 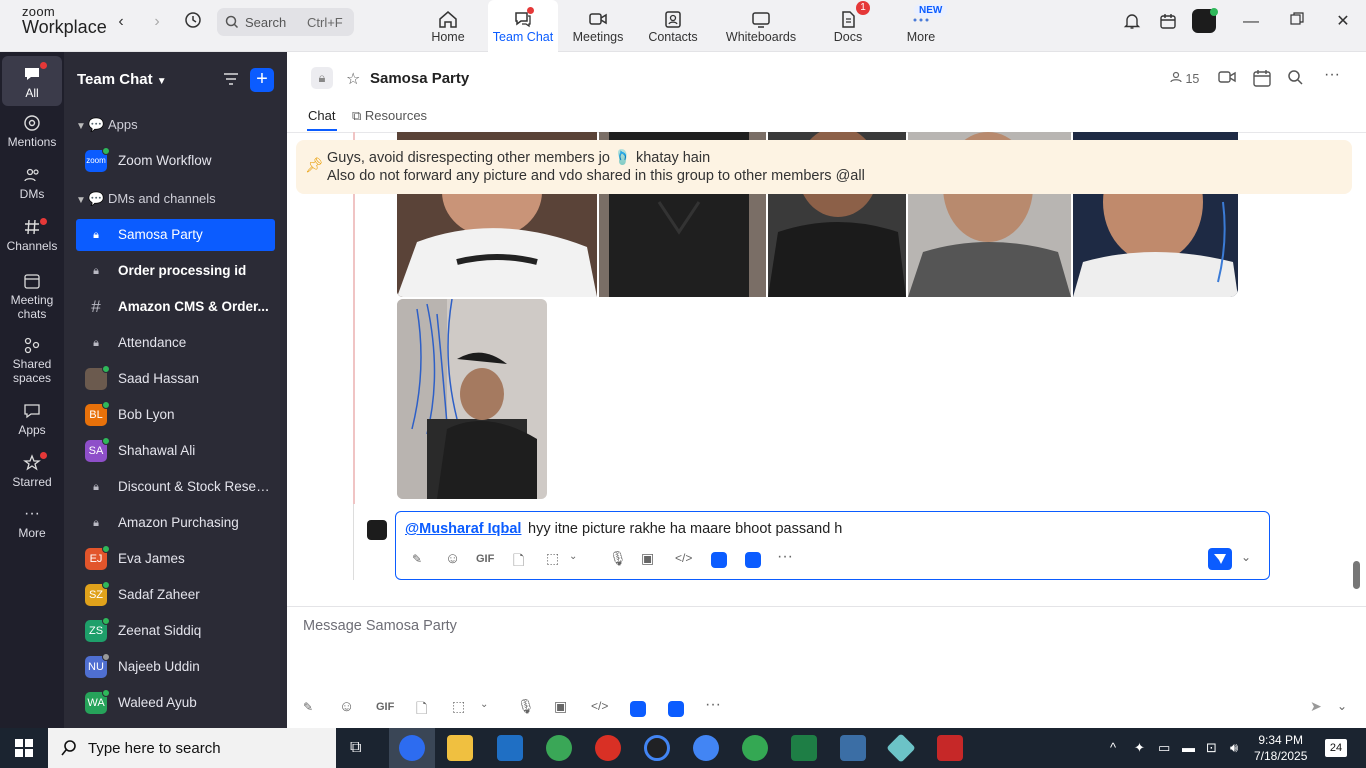 What do you see at coordinates (673, 26) in the screenshot?
I see `nav-contacts: Contacts` at bounding box center [673, 26].